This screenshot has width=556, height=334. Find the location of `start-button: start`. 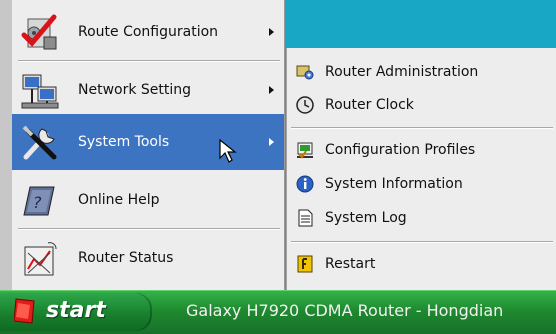

start-button: start is located at coordinates (76, 312).